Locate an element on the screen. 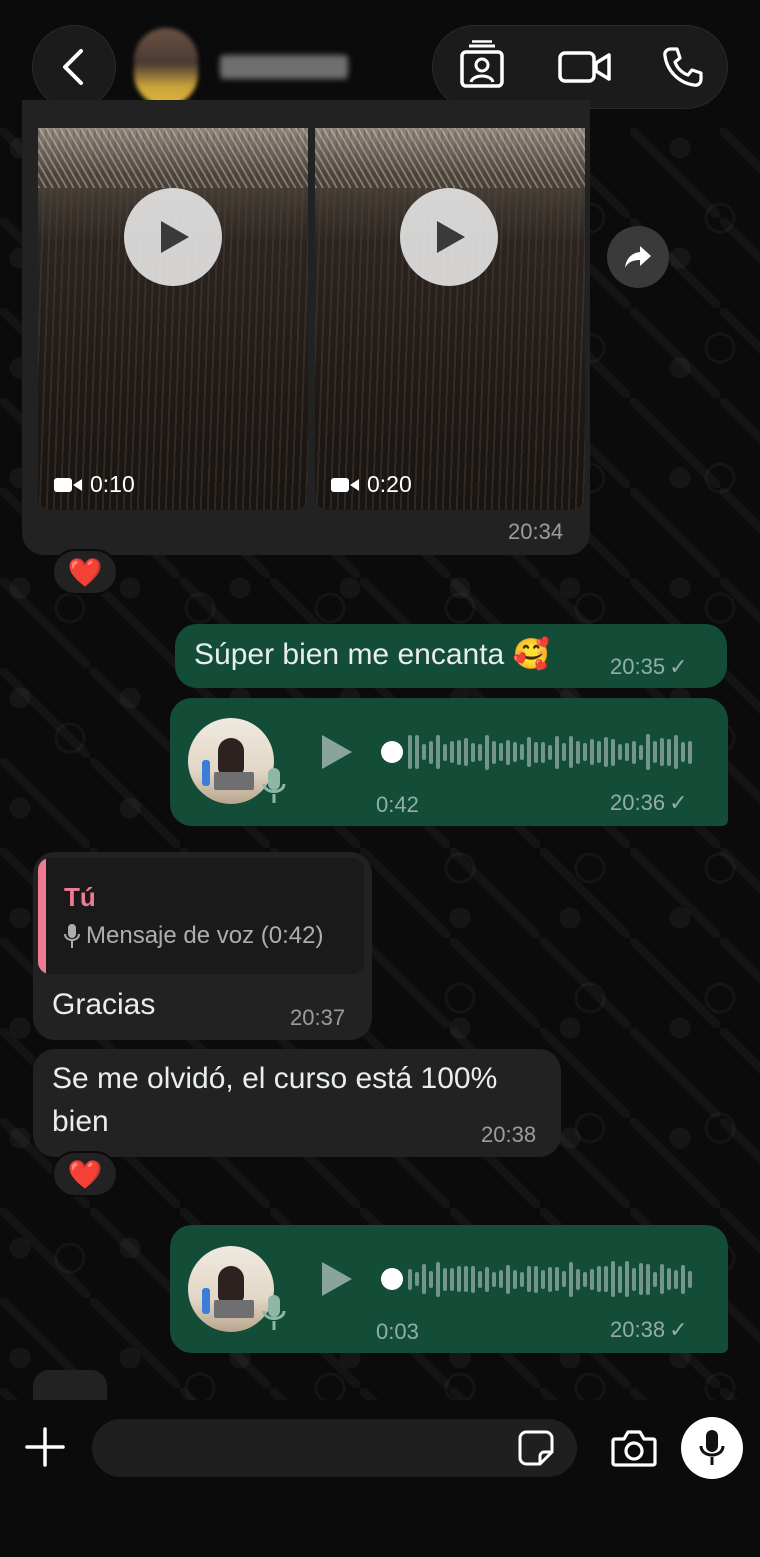 This screenshot has width=760, height=1557. video-duration: 0:10 is located at coordinates (94, 484).